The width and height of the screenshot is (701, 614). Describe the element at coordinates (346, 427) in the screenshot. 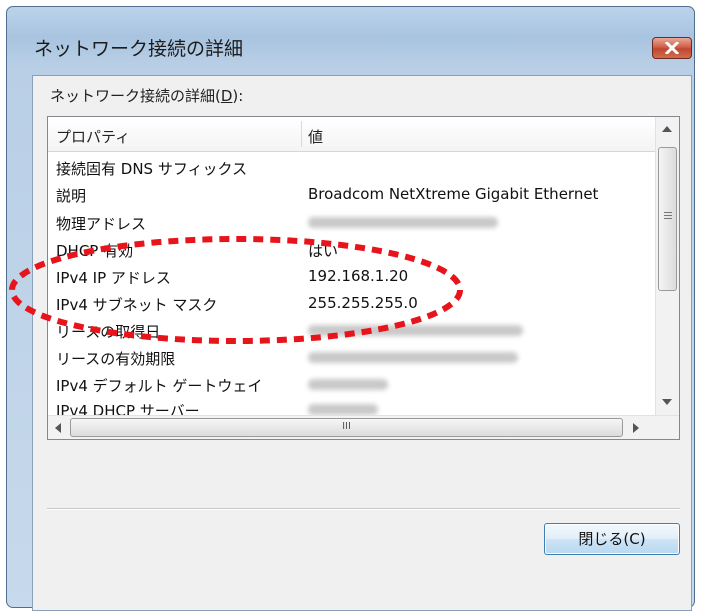

I see `horizontal-scroll-thumb: III` at that location.